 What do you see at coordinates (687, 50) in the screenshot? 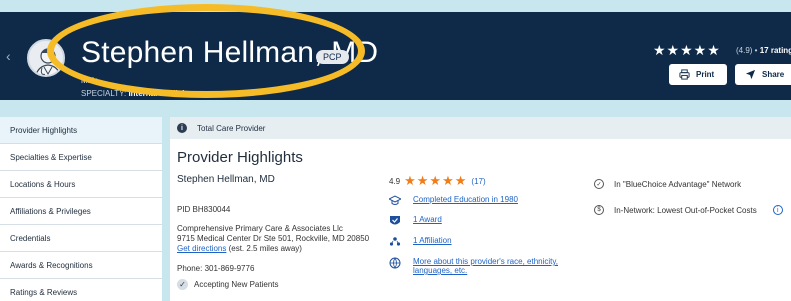
I see `rating-stars: ★★★★★` at bounding box center [687, 50].